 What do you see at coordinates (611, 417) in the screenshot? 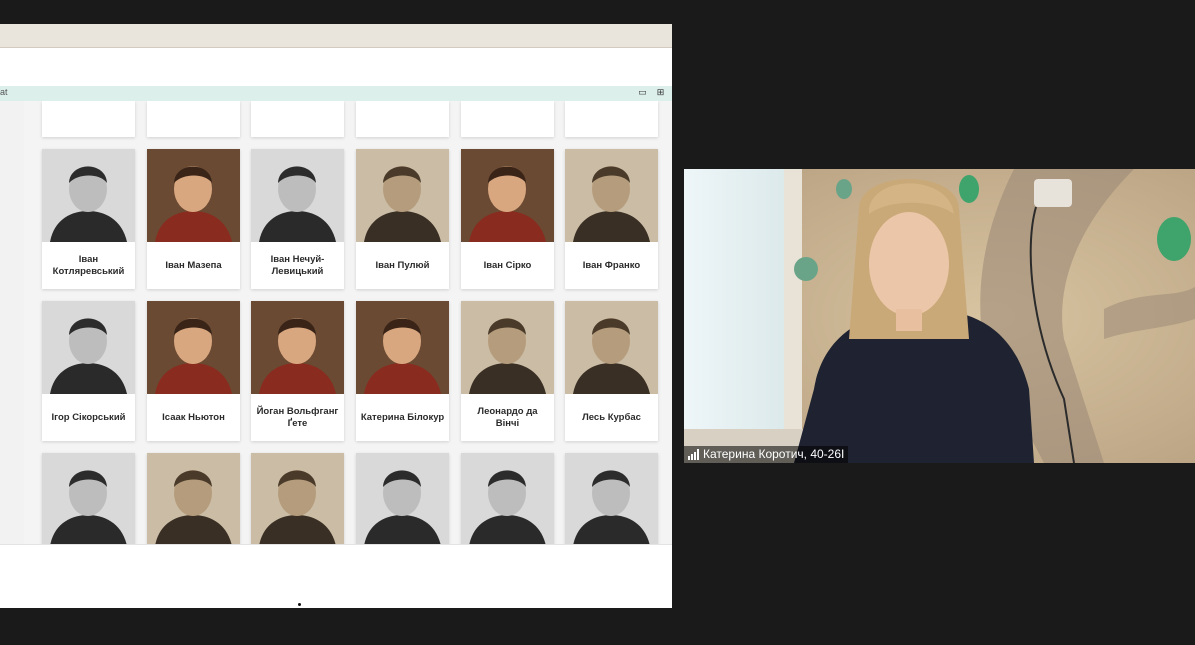
I see `portrait-name: Лесь Курбас` at bounding box center [611, 417].